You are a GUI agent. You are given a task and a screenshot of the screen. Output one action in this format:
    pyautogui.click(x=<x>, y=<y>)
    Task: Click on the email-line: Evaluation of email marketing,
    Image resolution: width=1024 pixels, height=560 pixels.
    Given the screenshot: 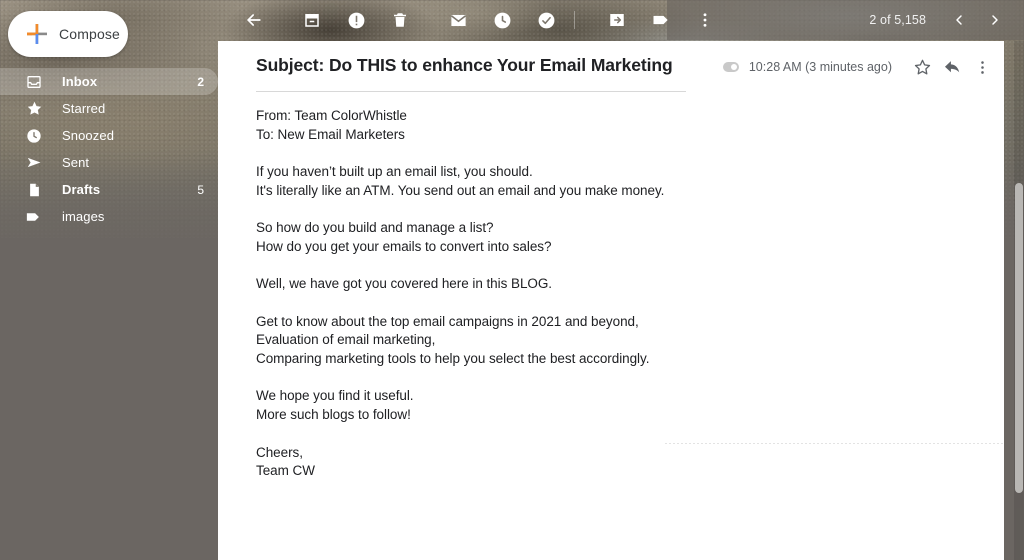 What is the action you would take?
    pyautogui.click(x=346, y=340)
    